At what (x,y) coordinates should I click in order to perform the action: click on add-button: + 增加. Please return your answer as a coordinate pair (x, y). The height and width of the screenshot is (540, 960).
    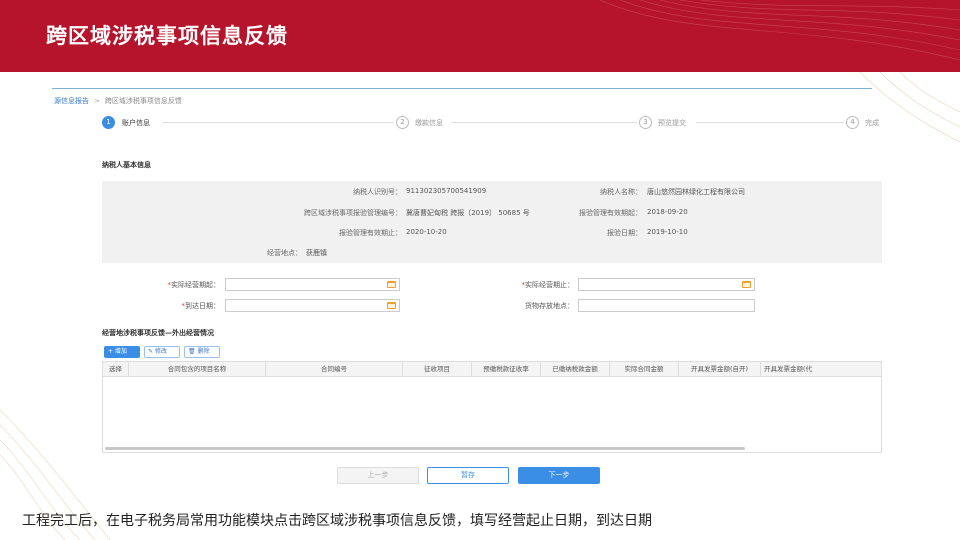
    Looking at the image, I should click on (122, 352).